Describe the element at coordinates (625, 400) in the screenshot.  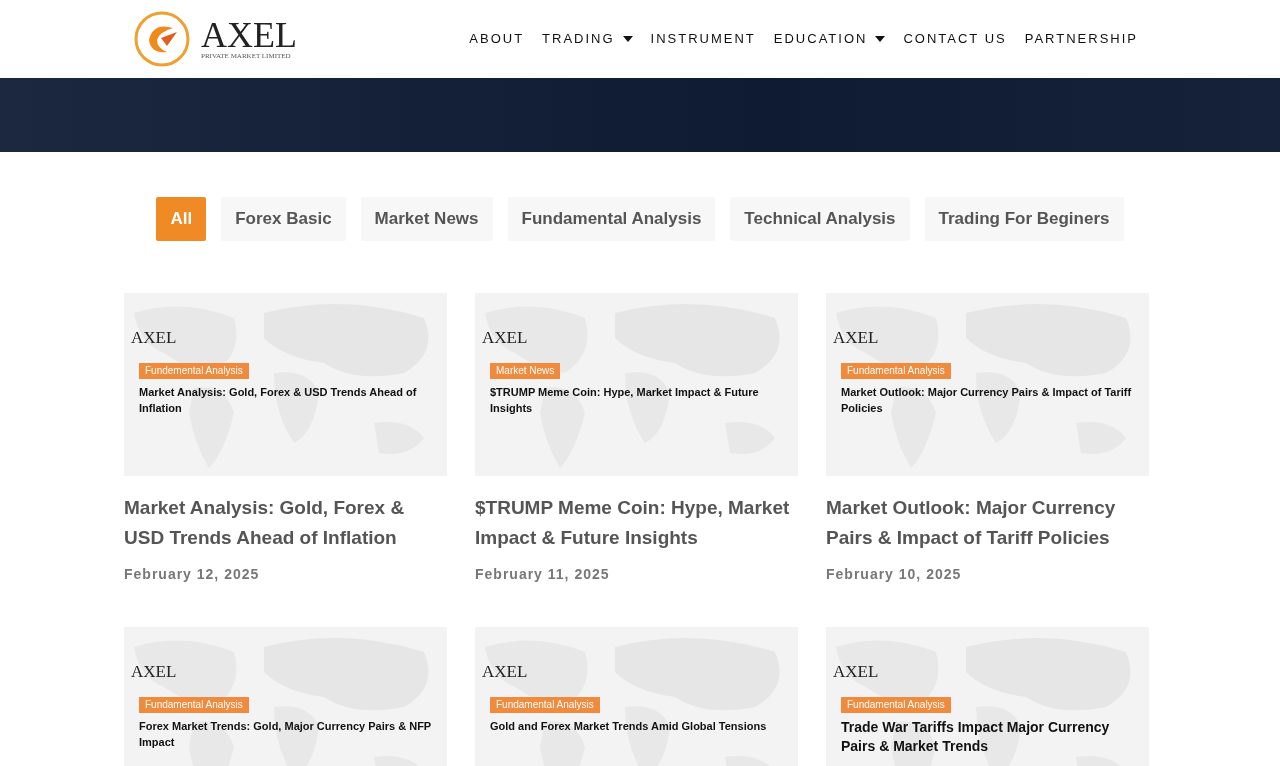
I see `thumbnail-headline: $TRUMP Meme Coin: Hype, Market Impact & Future Insights` at that location.